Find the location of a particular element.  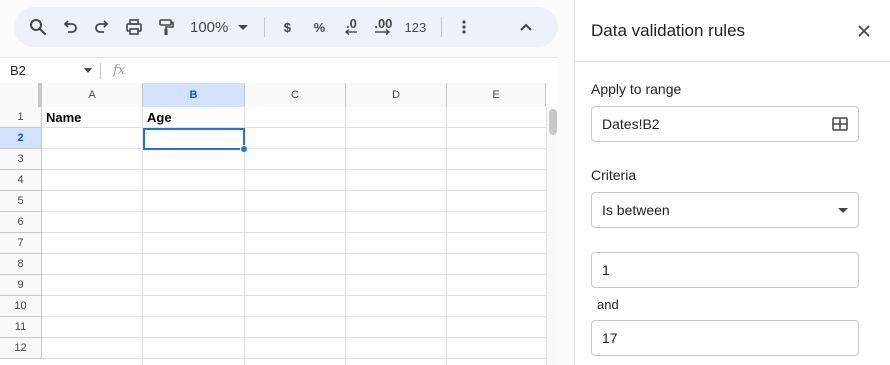

formula-input is located at coordinates (341, 71).